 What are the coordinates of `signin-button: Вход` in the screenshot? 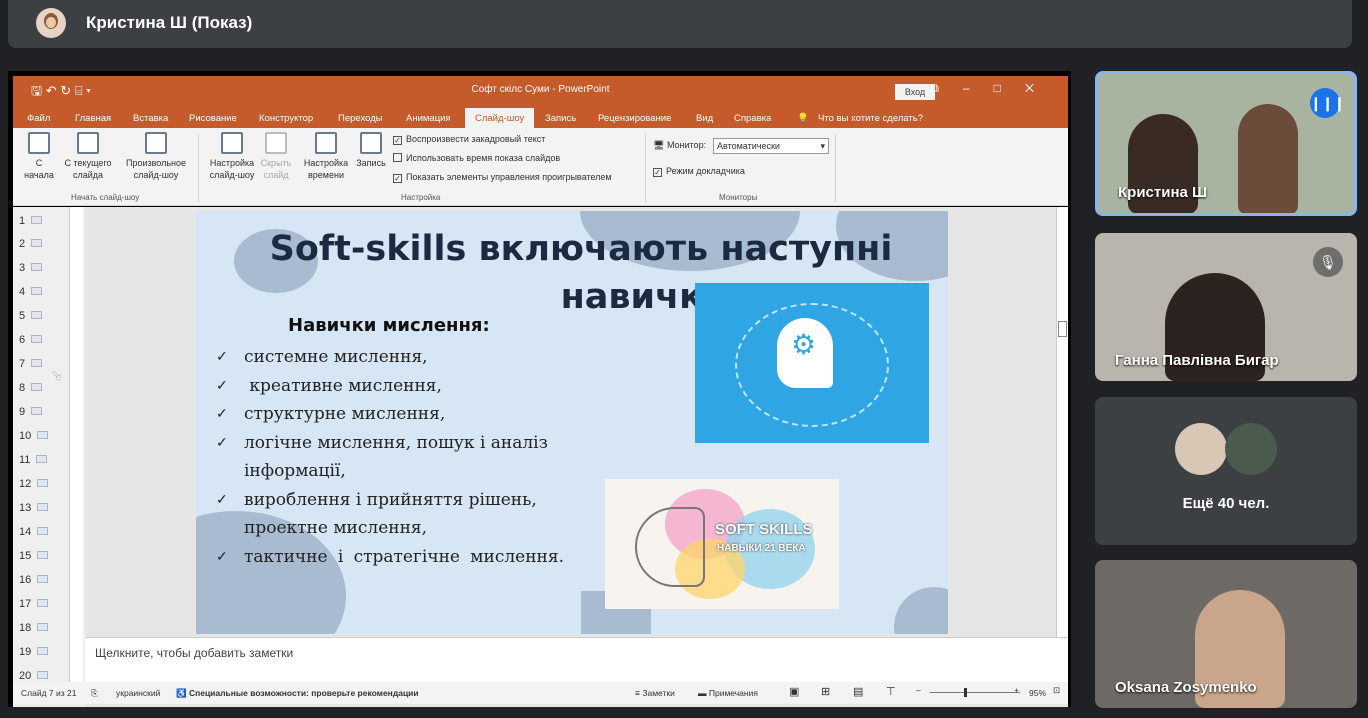 It's located at (915, 92).